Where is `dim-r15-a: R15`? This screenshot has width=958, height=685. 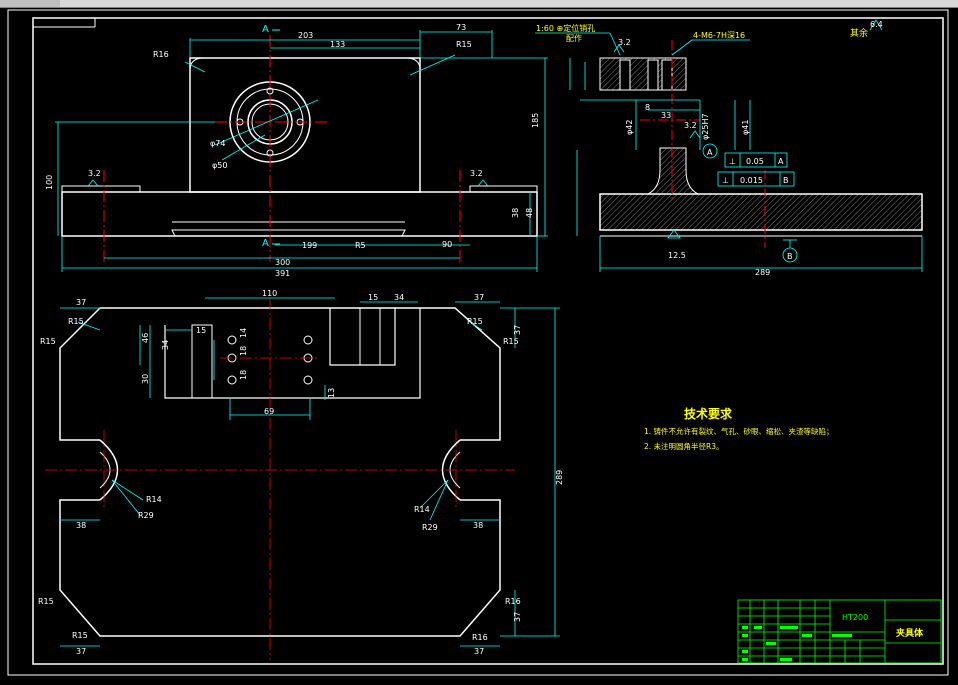
dim-r15-a: R15 is located at coordinates (76, 321).